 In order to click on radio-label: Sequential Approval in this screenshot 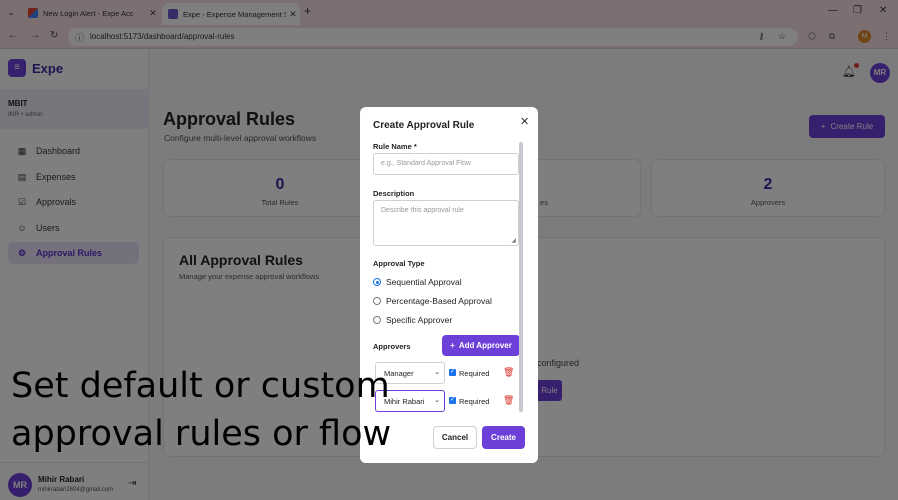, I will do `click(424, 282)`.